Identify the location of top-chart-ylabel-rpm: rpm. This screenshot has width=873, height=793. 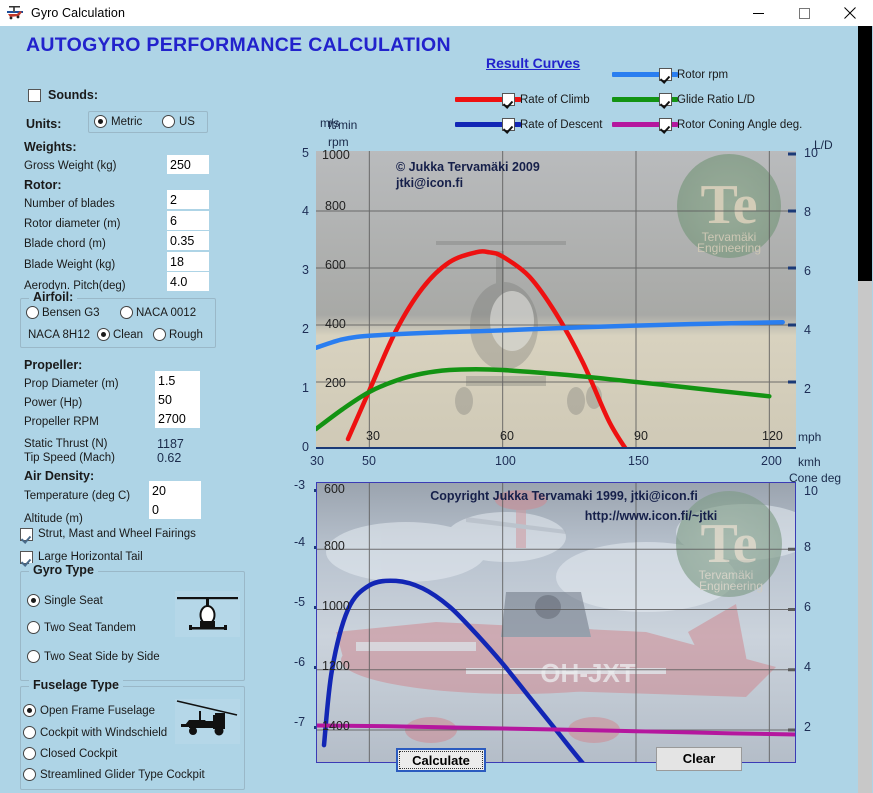
(338, 142).